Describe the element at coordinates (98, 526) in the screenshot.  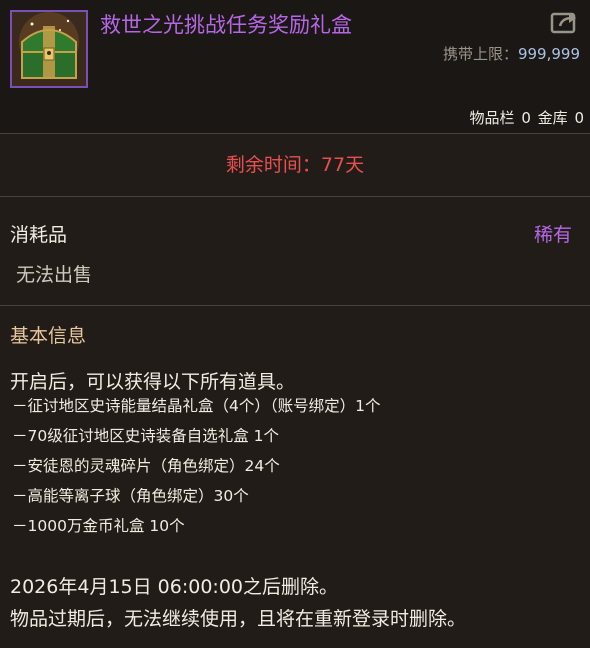
I see `list-item: －1000万金币礼盒 10个` at that location.